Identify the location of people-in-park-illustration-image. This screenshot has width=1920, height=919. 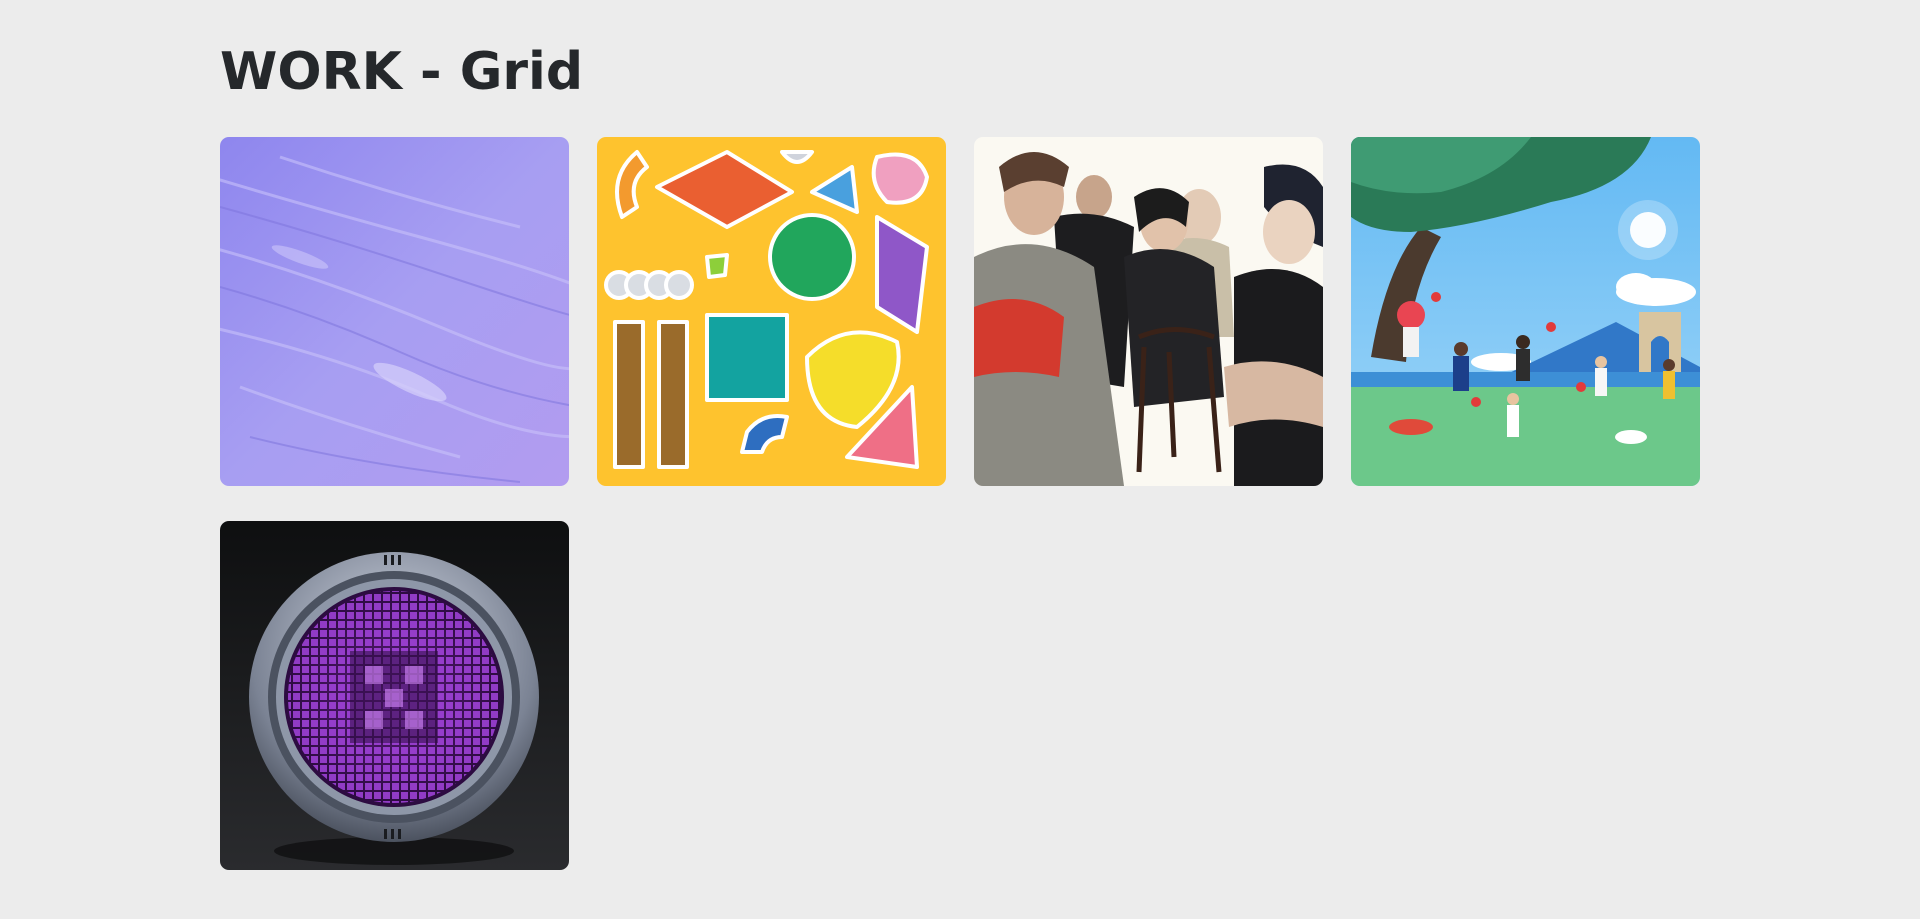
(1525, 311).